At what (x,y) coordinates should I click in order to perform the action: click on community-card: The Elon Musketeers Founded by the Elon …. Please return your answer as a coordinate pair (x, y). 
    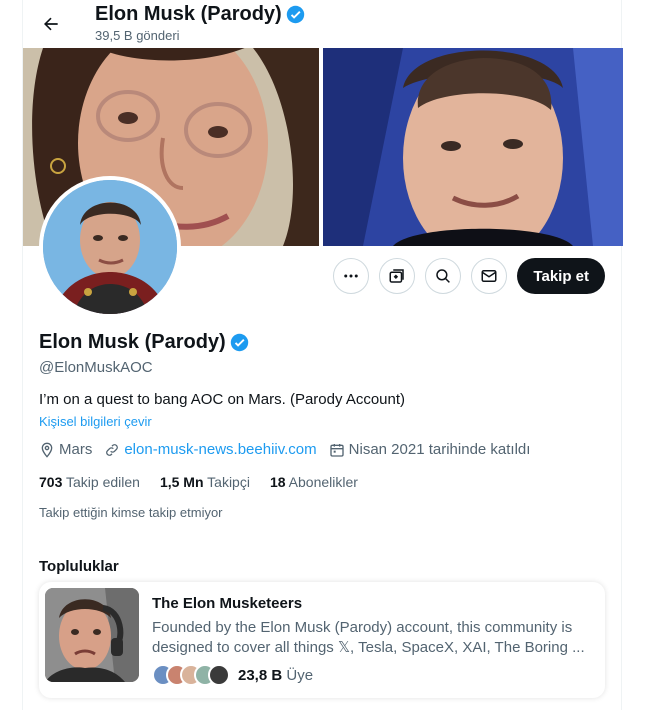
    Looking at the image, I should click on (322, 640).